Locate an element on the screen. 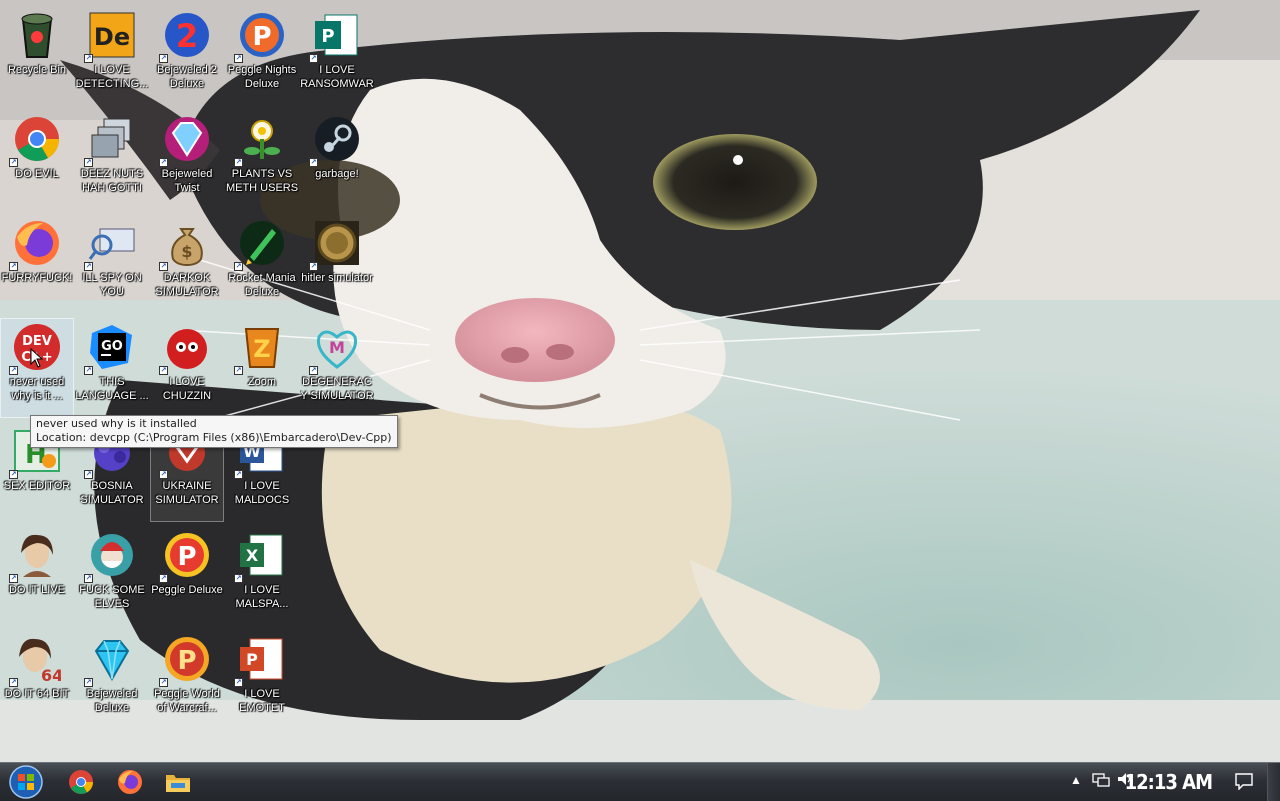 Image resolution: width=1280 pixels, height=801 pixels. action-center-icon is located at coordinates (1244, 782).